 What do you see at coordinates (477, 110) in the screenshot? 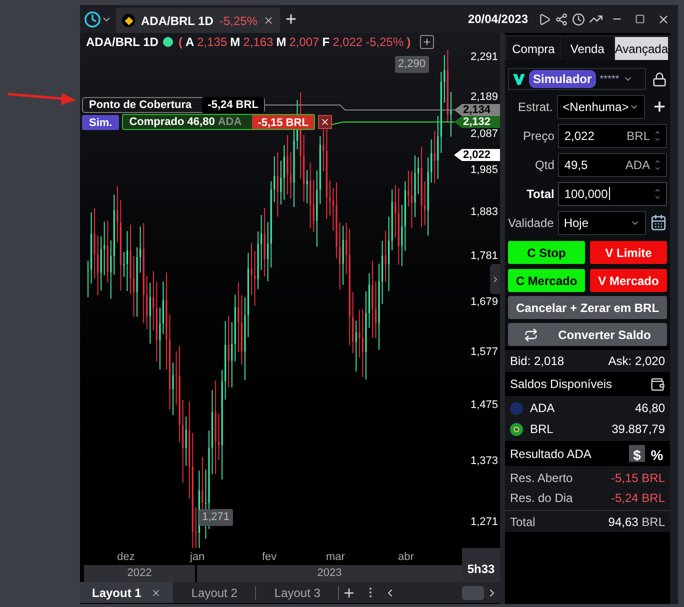
I see `price-tag: 2,134` at bounding box center [477, 110].